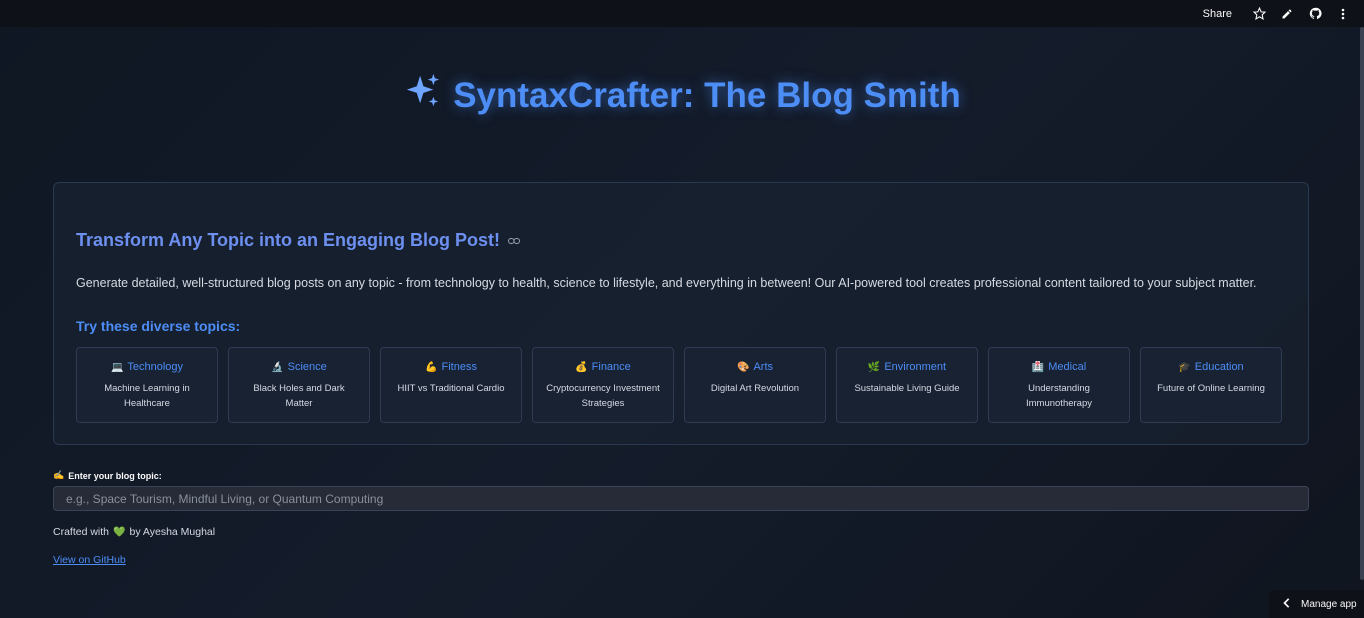  What do you see at coordinates (431, 367) in the screenshot?
I see `topic-emoji-icon: 💪` at bounding box center [431, 367].